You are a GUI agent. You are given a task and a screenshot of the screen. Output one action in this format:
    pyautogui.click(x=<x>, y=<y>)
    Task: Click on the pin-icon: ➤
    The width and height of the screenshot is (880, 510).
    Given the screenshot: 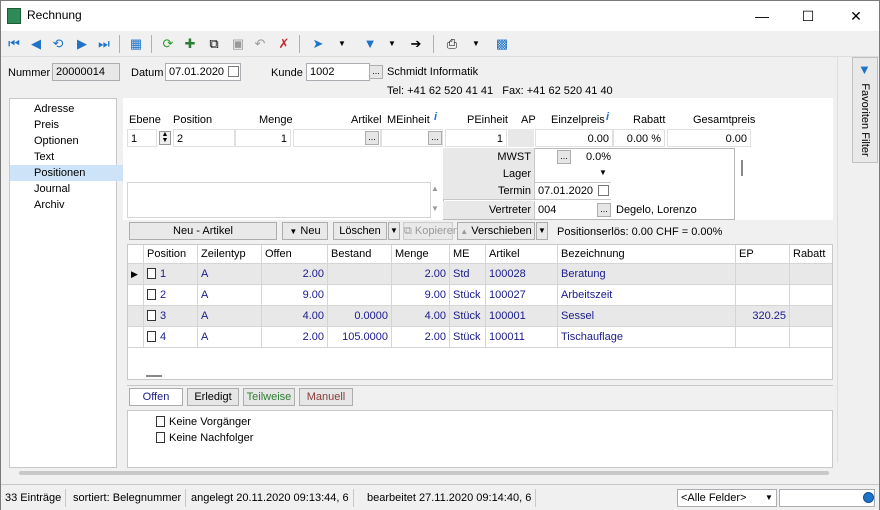 What is the action you would take?
    pyautogui.click(x=318, y=44)
    